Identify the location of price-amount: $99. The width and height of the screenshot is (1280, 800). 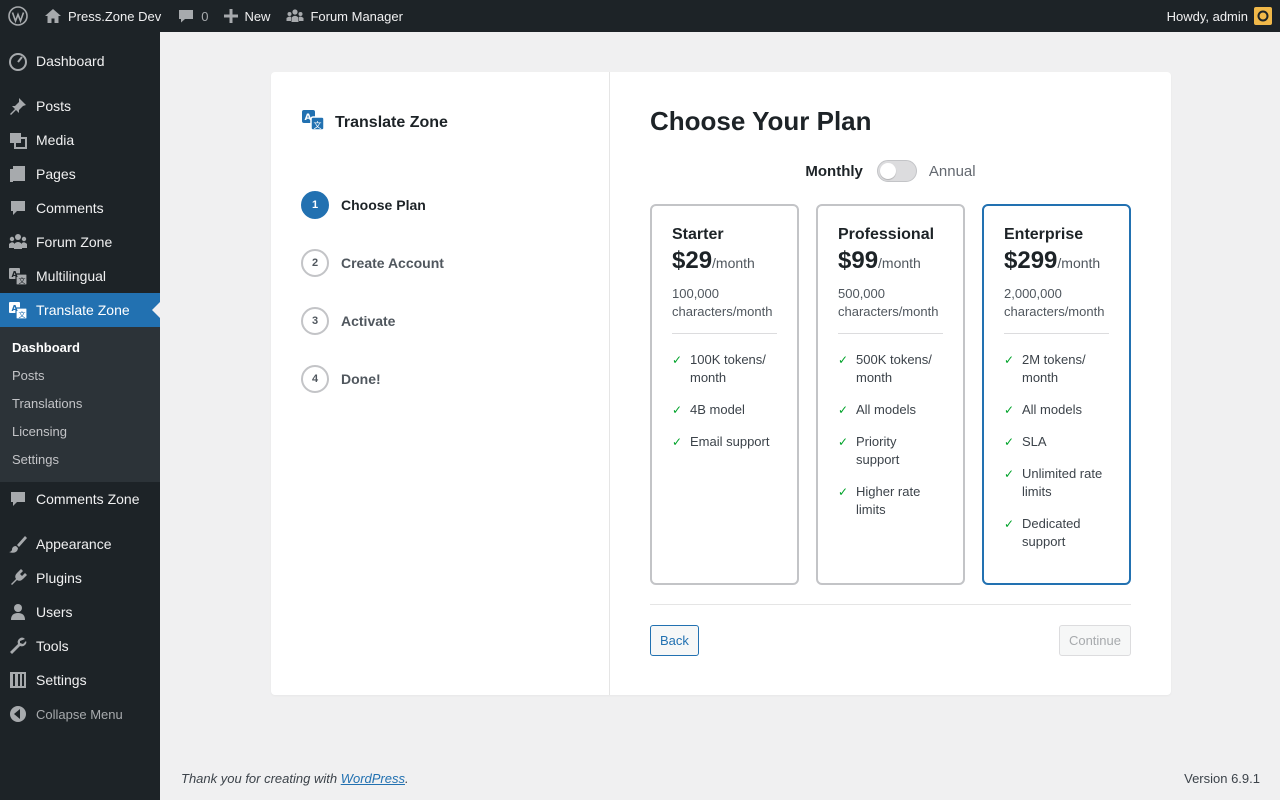
(858, 260).